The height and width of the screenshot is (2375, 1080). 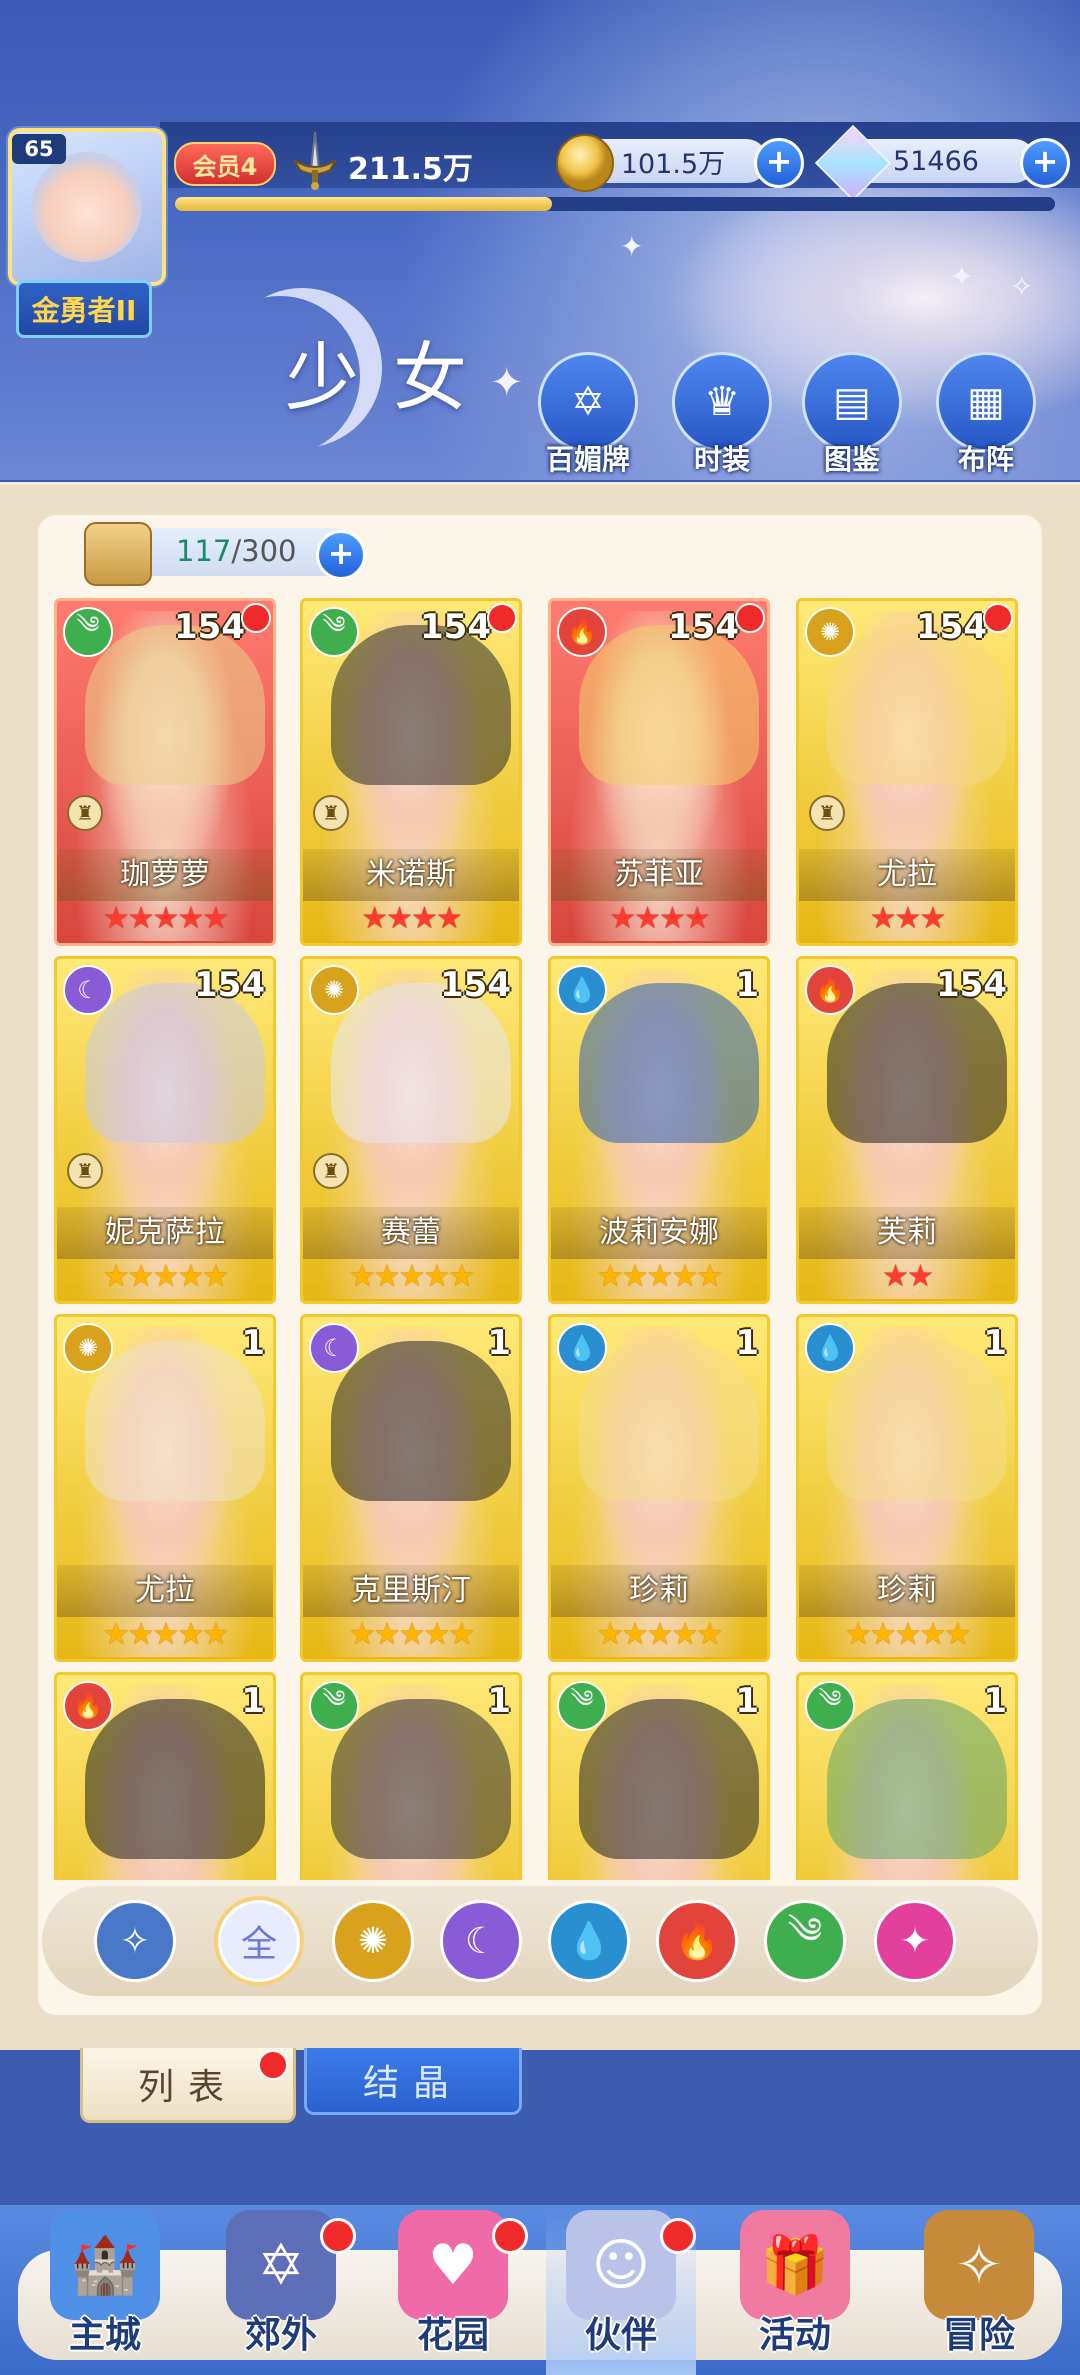 I want to click on quick-action-formation: ▦ 布阵, so click(x=986, y=415).